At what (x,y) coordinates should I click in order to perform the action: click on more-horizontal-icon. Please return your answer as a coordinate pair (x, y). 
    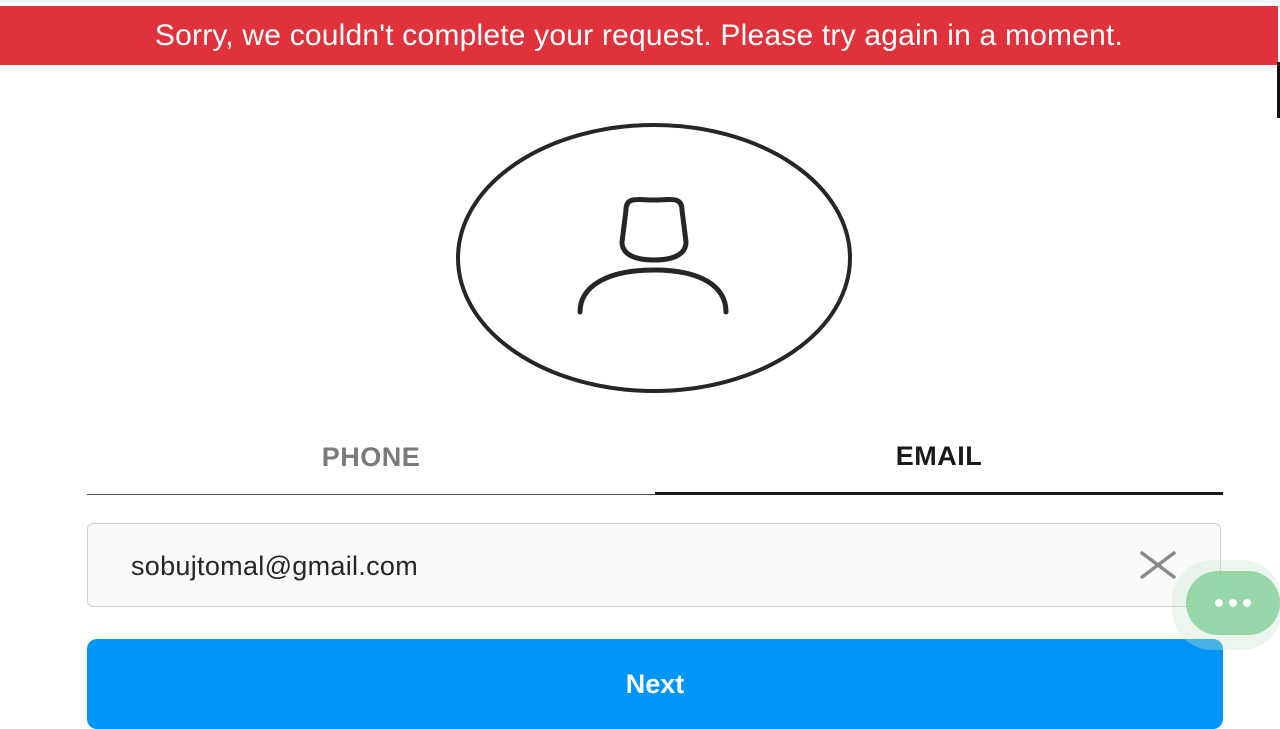
    Looking at the image, I should click on (1233, 603).